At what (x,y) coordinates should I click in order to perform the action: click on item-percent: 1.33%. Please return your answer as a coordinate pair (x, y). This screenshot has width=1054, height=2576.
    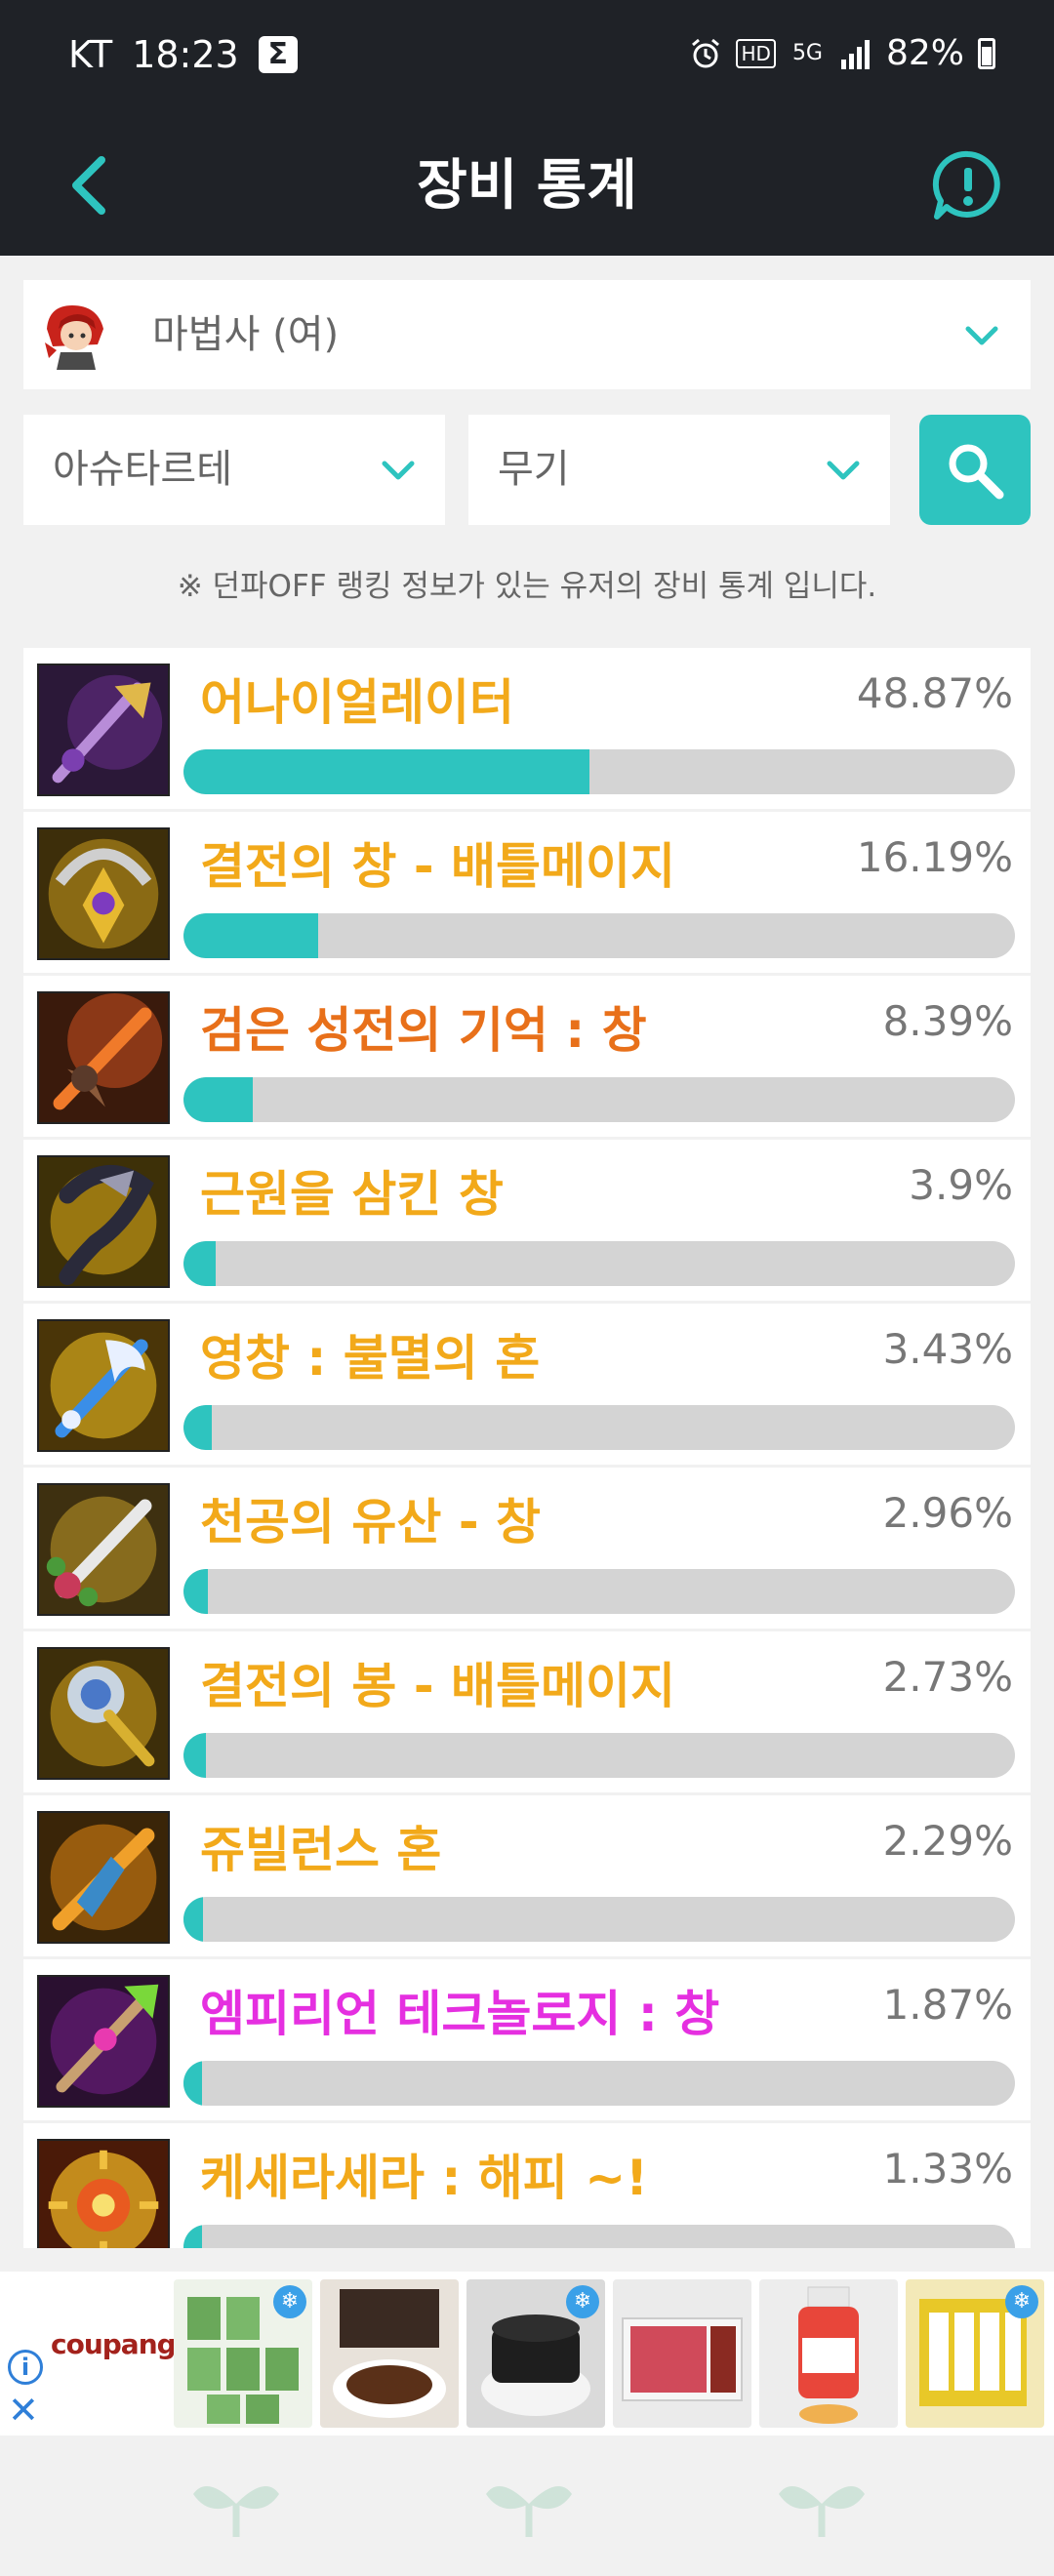
    Looking at the image, I should click on (947, 2169).